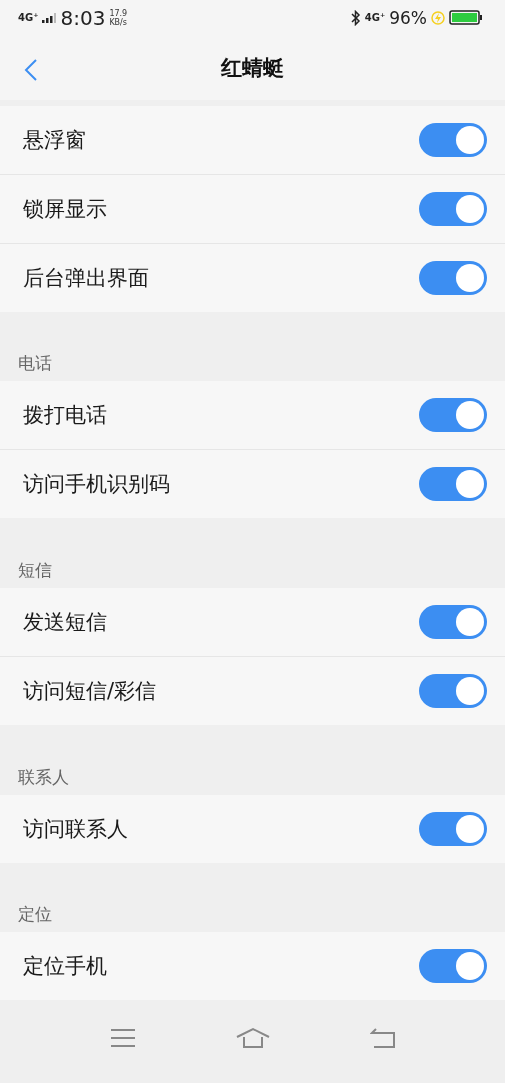  Describe the element at coordinates (65, 209) in the screenshot. I see `setting-label: 锁屏显示` at that location.